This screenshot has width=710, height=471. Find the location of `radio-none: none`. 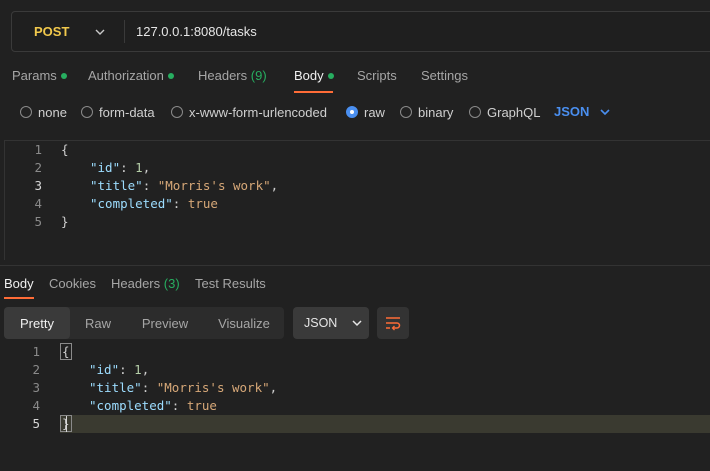

radio-none: none is located at coordinates (43, 112).